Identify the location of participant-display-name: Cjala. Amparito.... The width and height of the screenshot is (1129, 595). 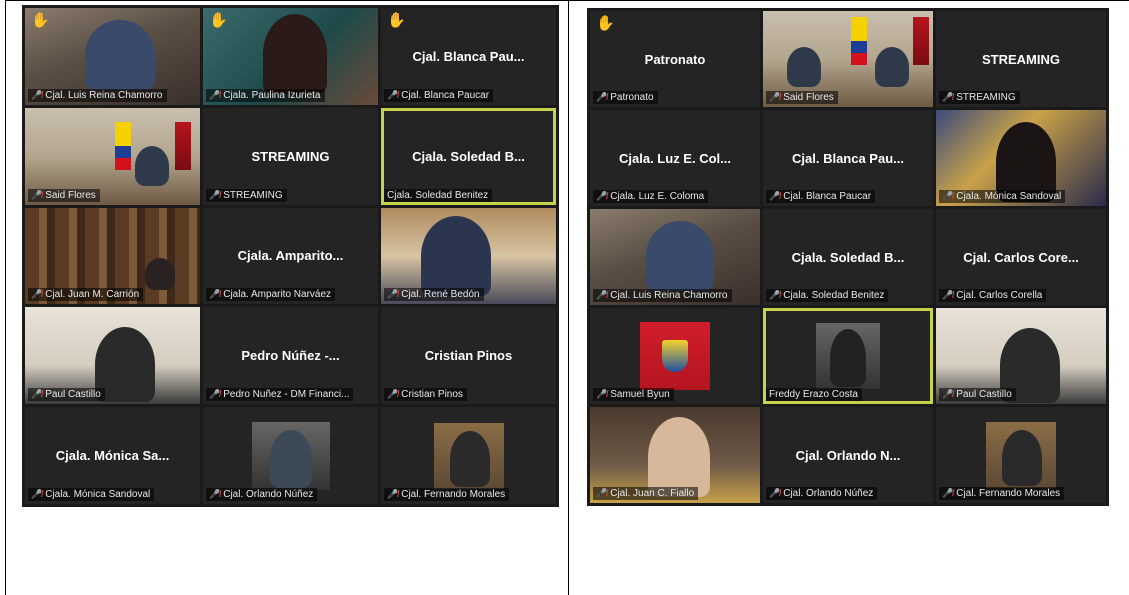
(290, 256).